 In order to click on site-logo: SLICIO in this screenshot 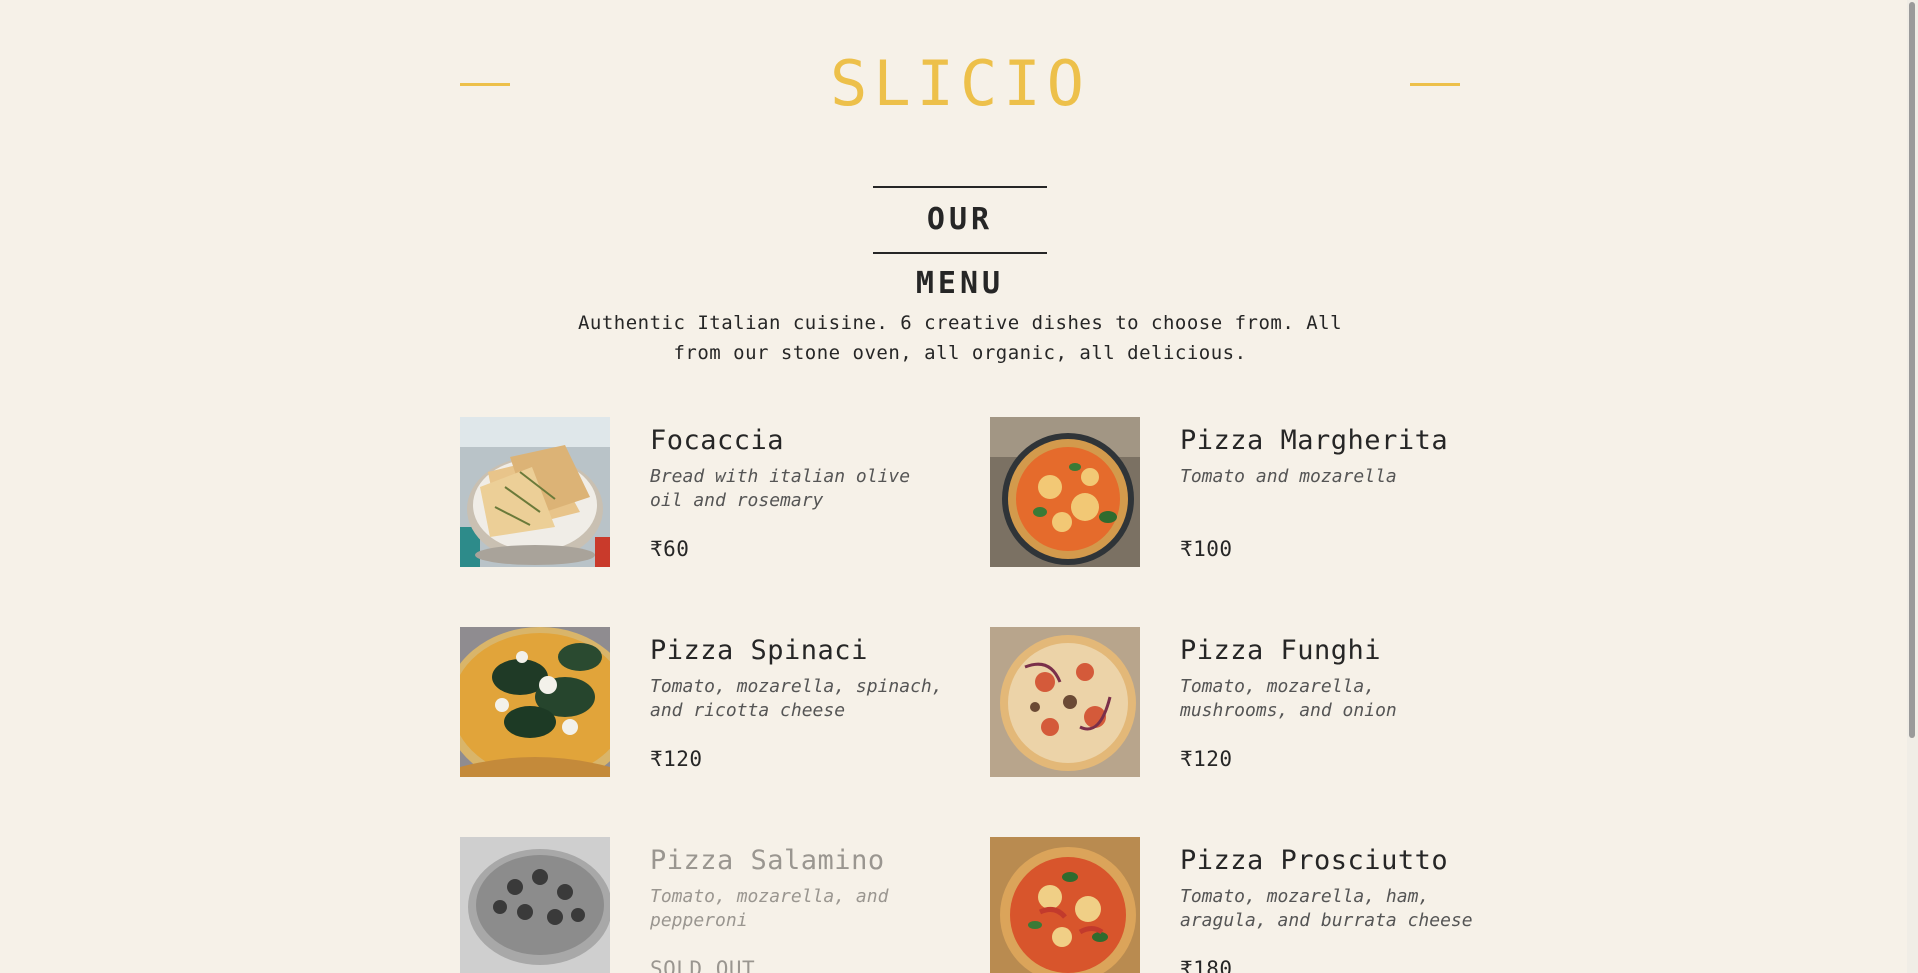, I will do `click(960, 83)`.